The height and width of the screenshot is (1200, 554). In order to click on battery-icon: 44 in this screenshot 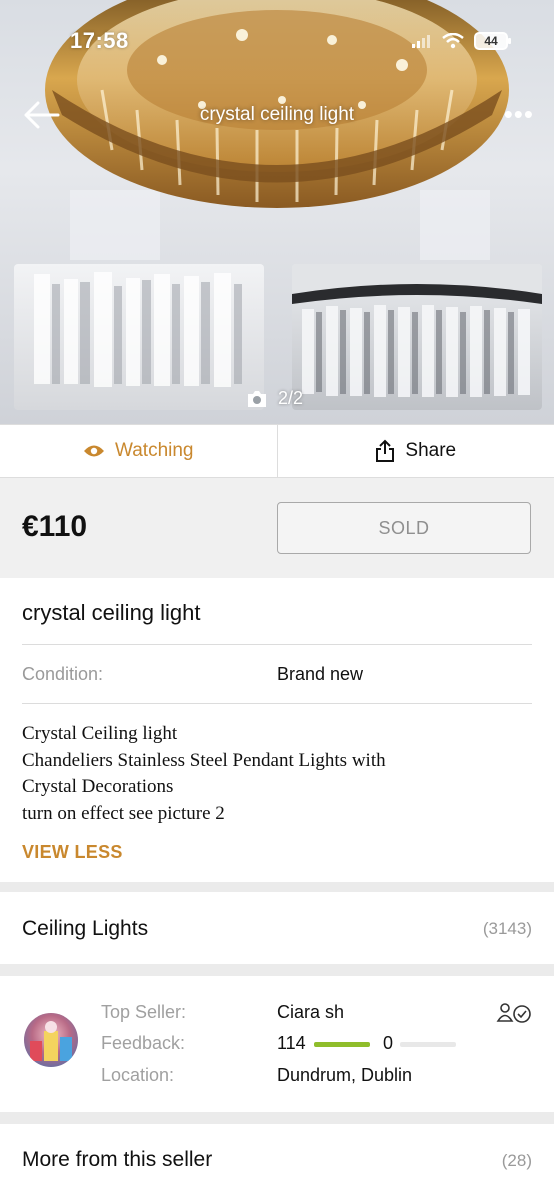, I will do `click(492, 41)`.